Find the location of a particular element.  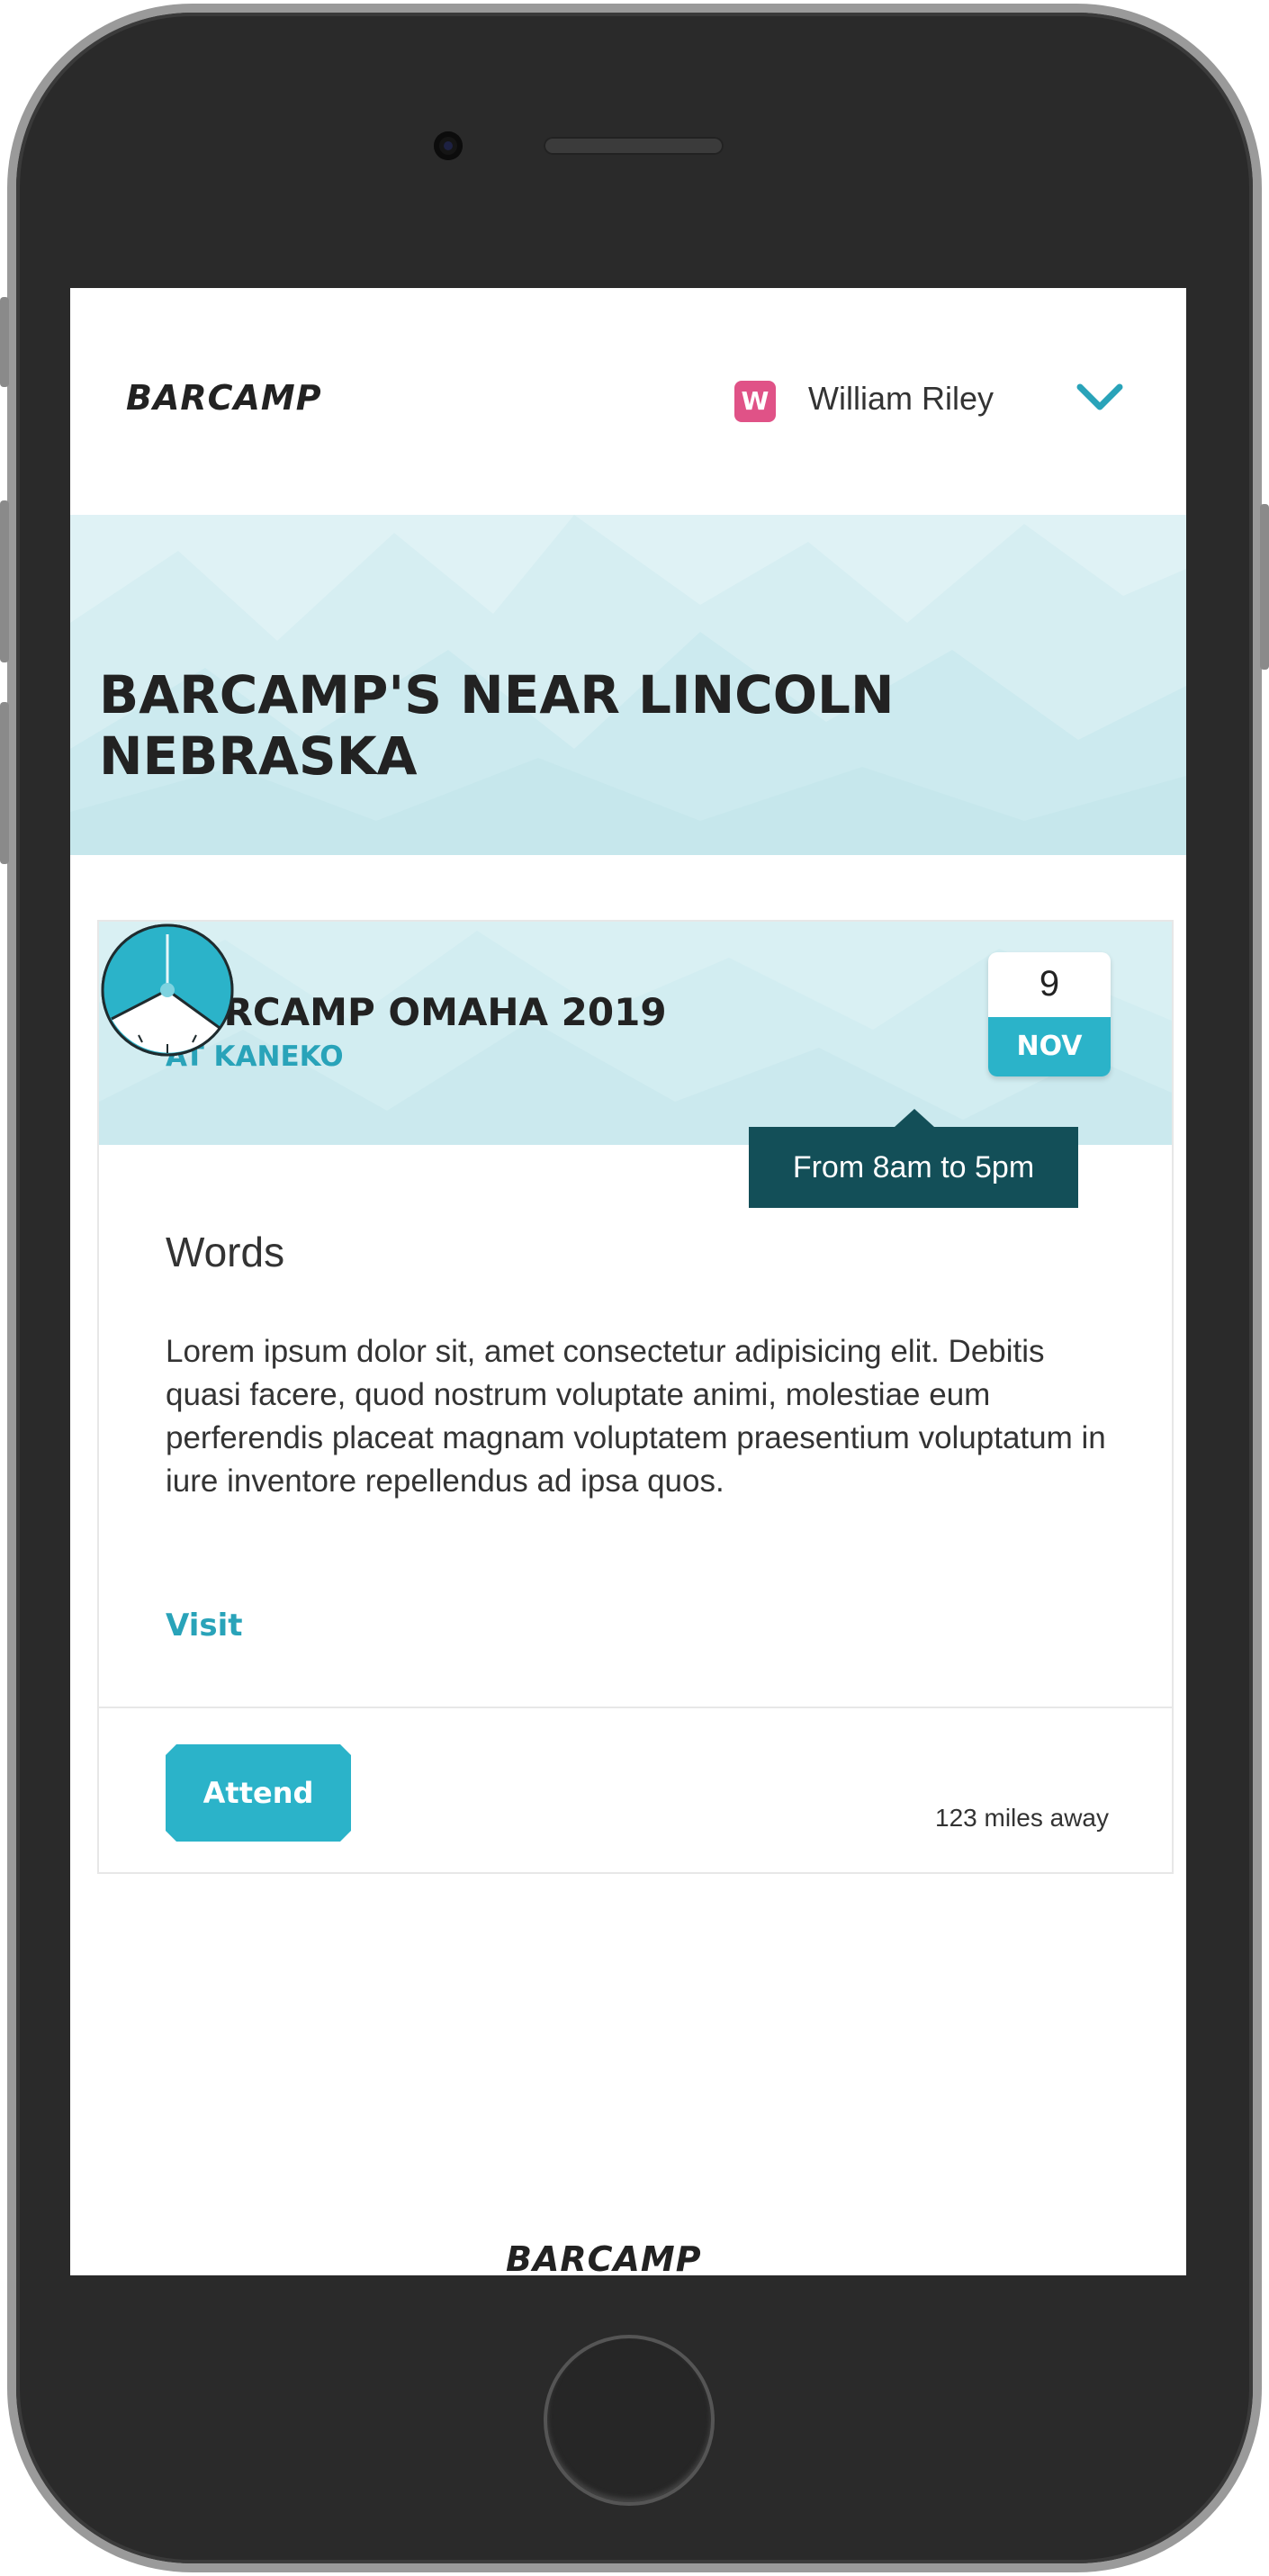

attend-button: Attend is located at coordinates (258, 1793).